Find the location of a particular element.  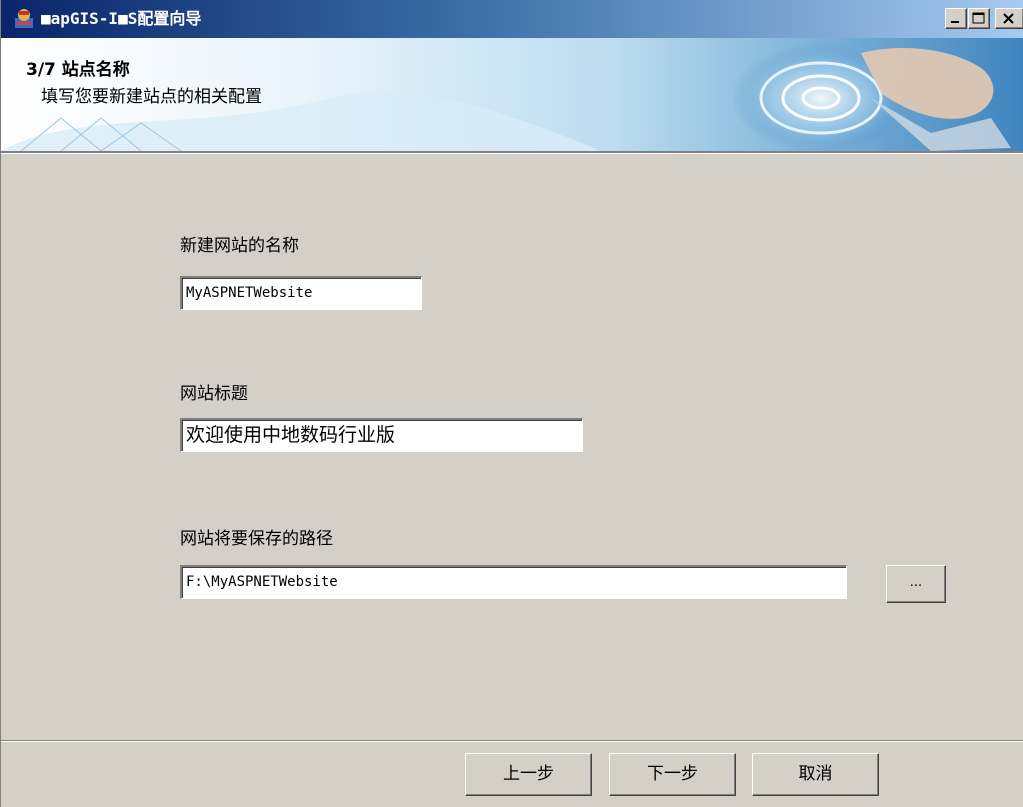

site-name-label: 新建网站的名称 is located at coordinates (239, 246).